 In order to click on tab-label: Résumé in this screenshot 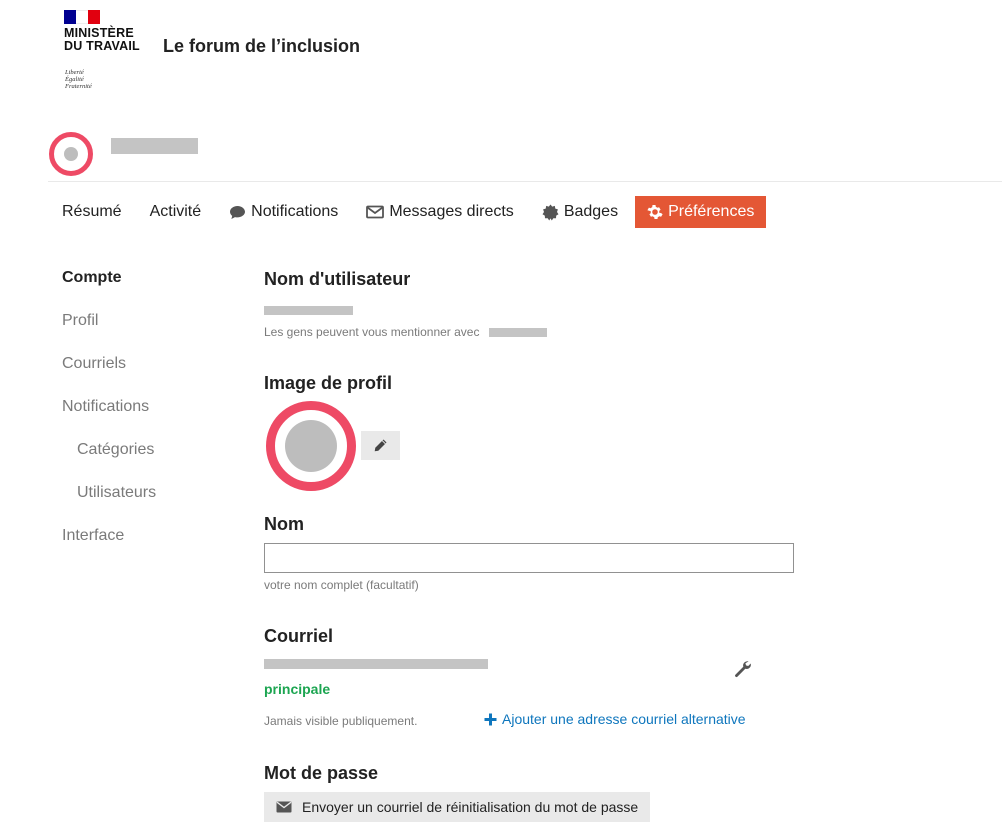, I will do `click(92, 211)`.